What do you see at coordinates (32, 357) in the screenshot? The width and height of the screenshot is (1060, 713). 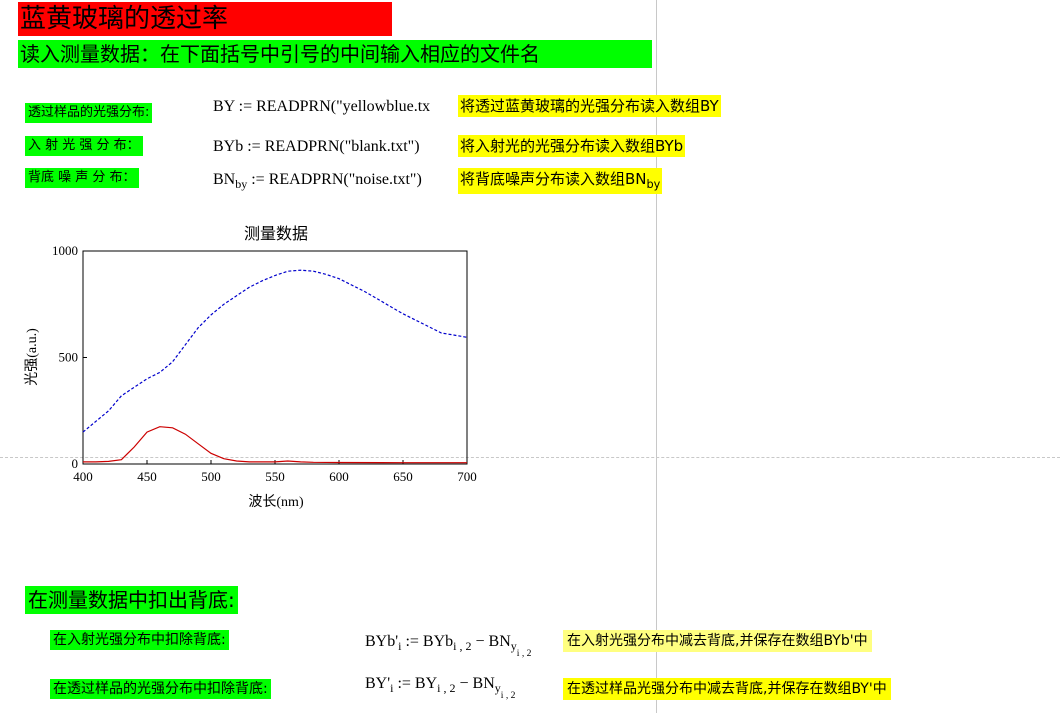 I see `y-axis-label: 光强(a.u.)` at bounding box center [32, 357].